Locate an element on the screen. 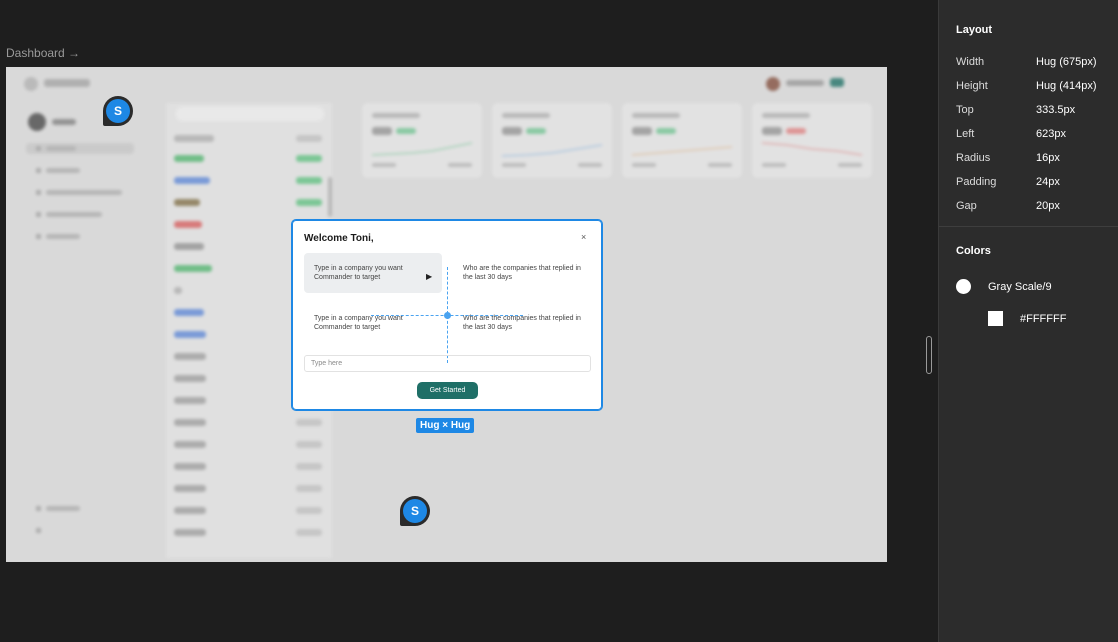 The height and width of the screenshot is (642, 1118). width-value: Hug (675px) is located at coordinates (1066, 62).